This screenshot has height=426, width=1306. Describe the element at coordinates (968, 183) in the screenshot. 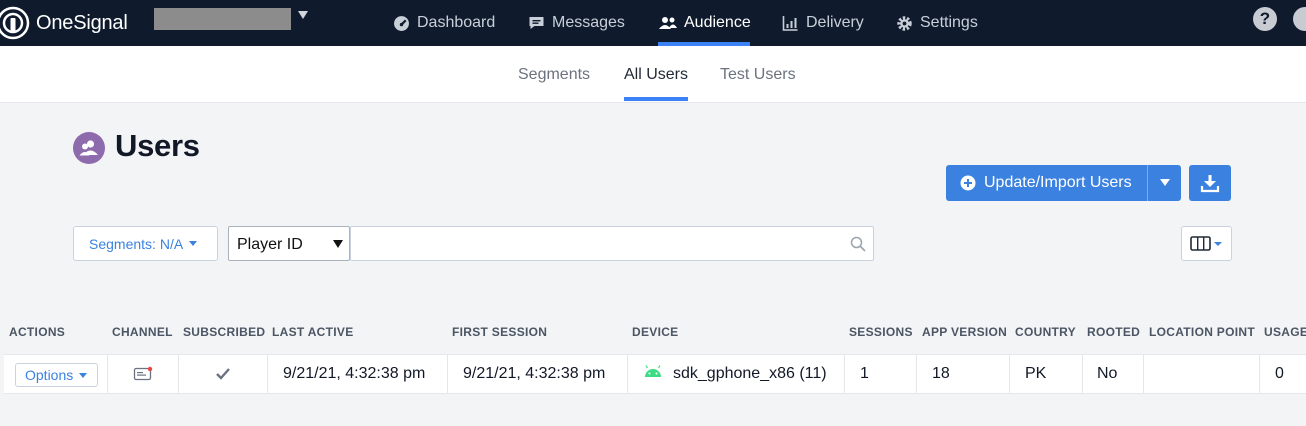

I see `plus-circle-icon` at that location.